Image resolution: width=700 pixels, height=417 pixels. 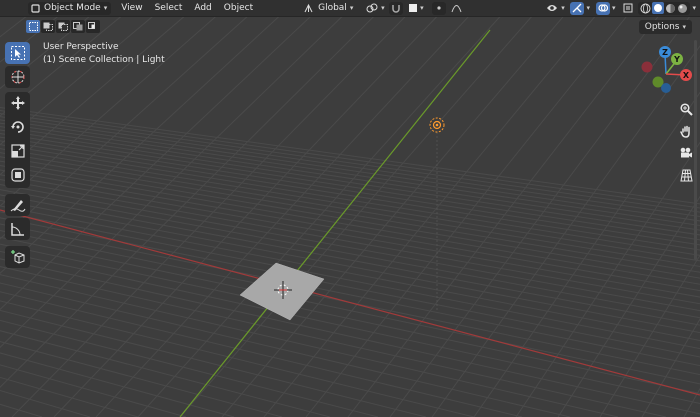 I want to click on xray-icon, so click(x=628, y=8).